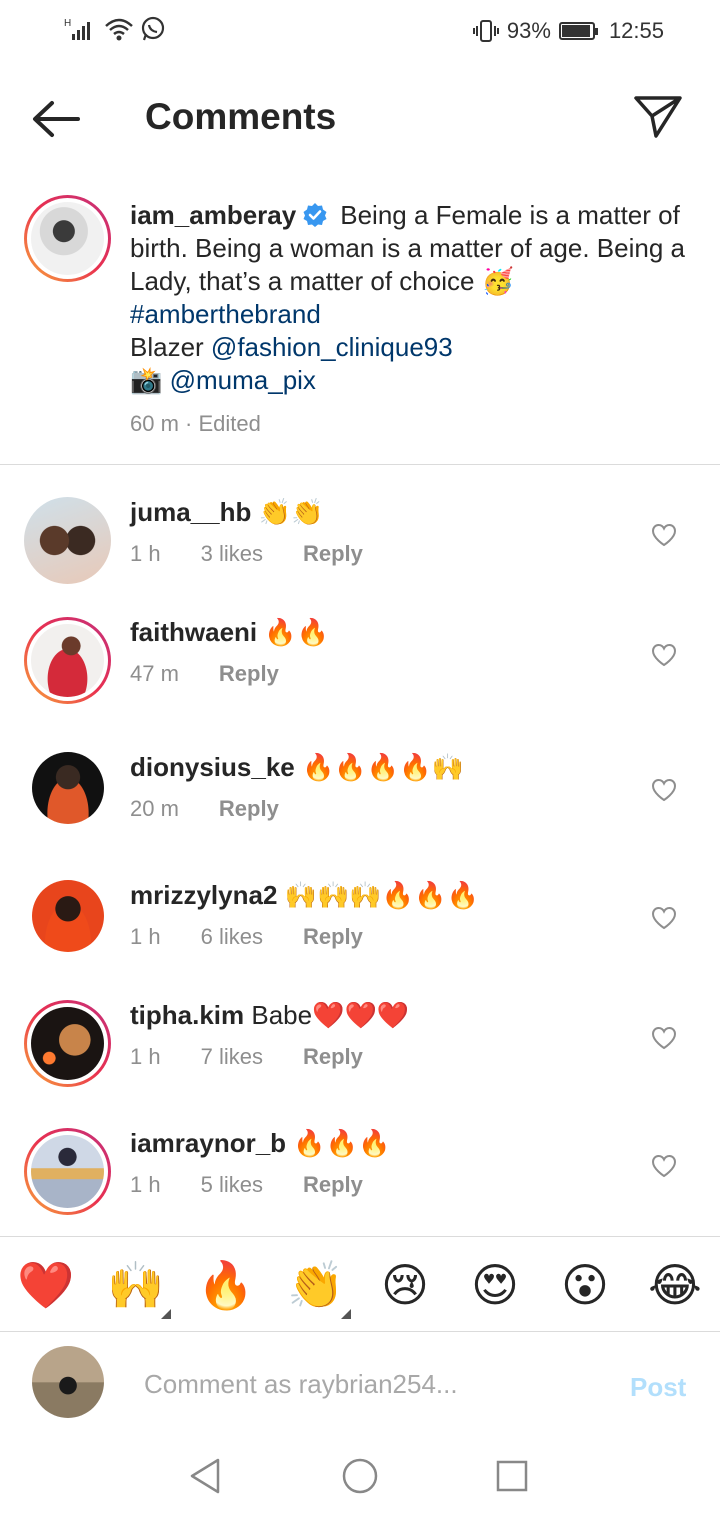 The width and height of the screenshot is (720, 1520). I want to click on comment-line: mrizzylyna2 🙌🙌🙌🔥🔥🔥, so click(304, 895).